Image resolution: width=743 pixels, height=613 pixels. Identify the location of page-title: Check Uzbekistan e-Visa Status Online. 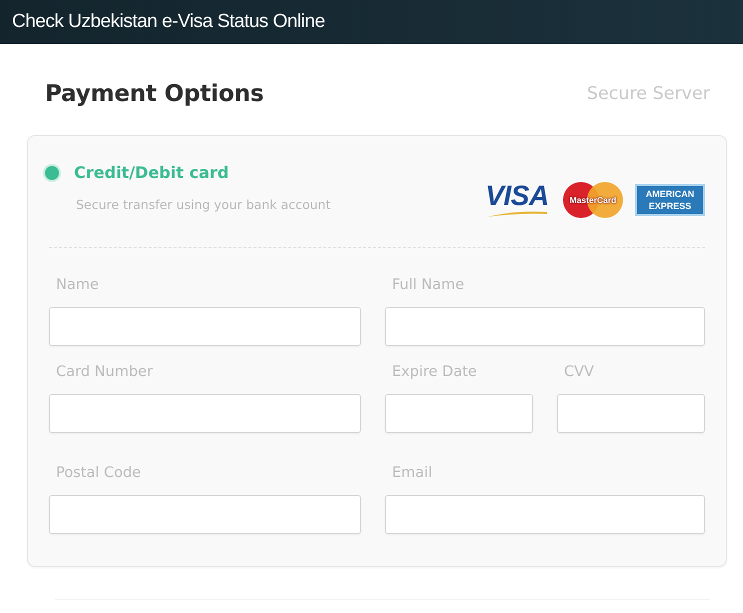
(168, 22).